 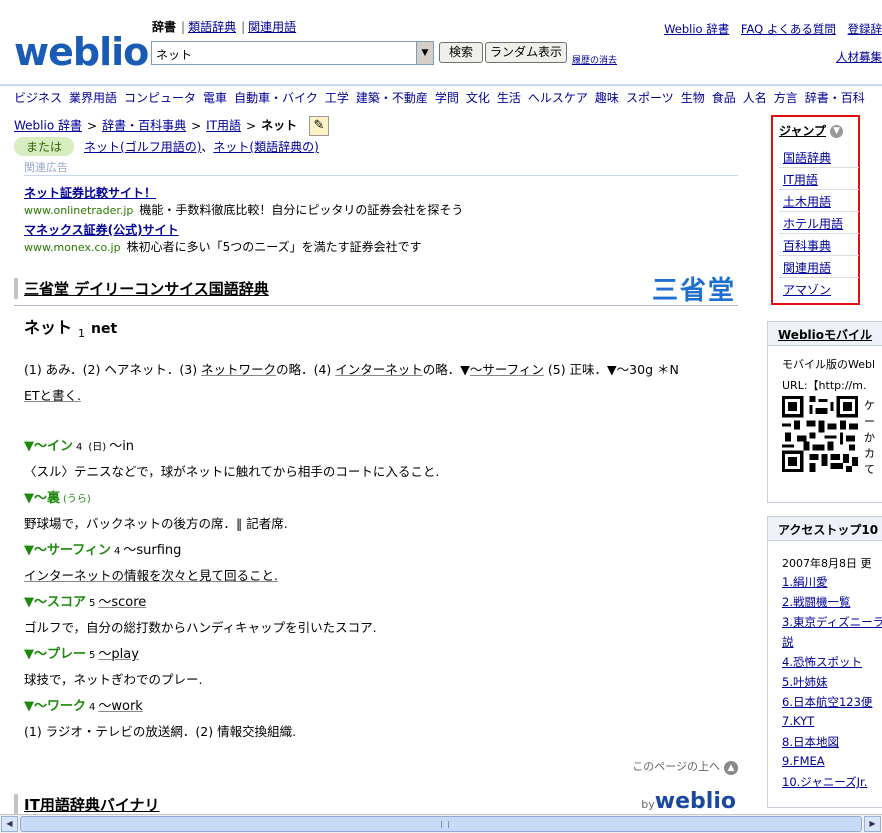 What do you see at coordinates (813, 223) in the screenshot?
I see `jump-item: ホテル用語` at bounding box center [813, 223].